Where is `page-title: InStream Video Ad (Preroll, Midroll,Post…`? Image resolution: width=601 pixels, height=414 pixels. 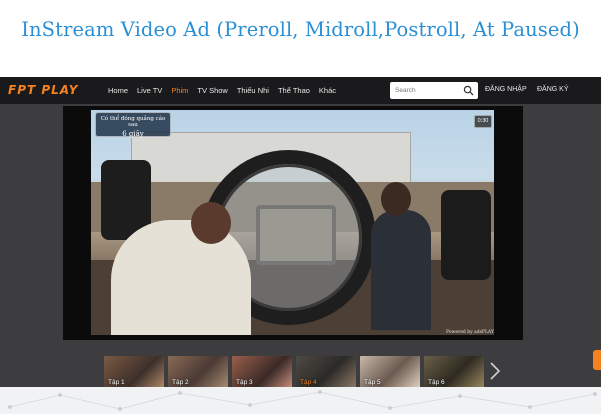 page-title: InStream Video Ad (Preroll, Midroll,Post… is located at coordinates (300, 29).